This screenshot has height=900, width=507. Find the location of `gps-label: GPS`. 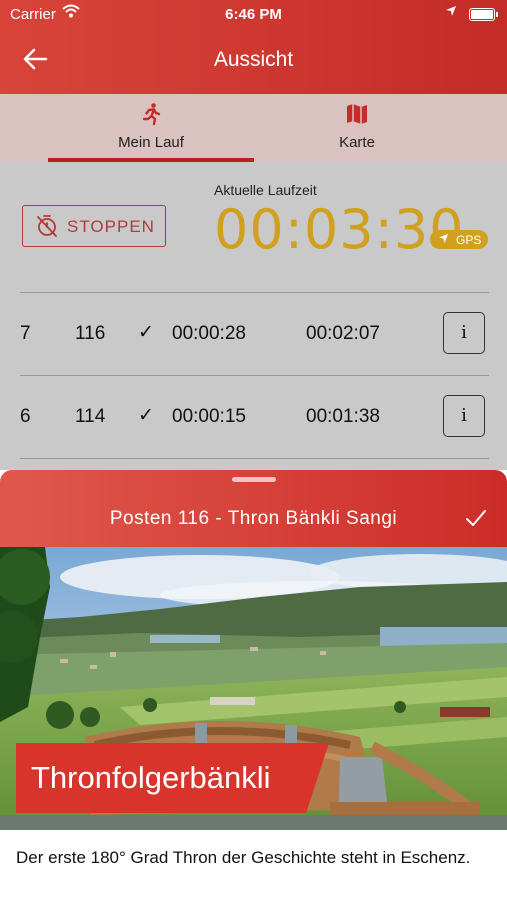

gps-label: GPS is located at coordinates (469, 240).